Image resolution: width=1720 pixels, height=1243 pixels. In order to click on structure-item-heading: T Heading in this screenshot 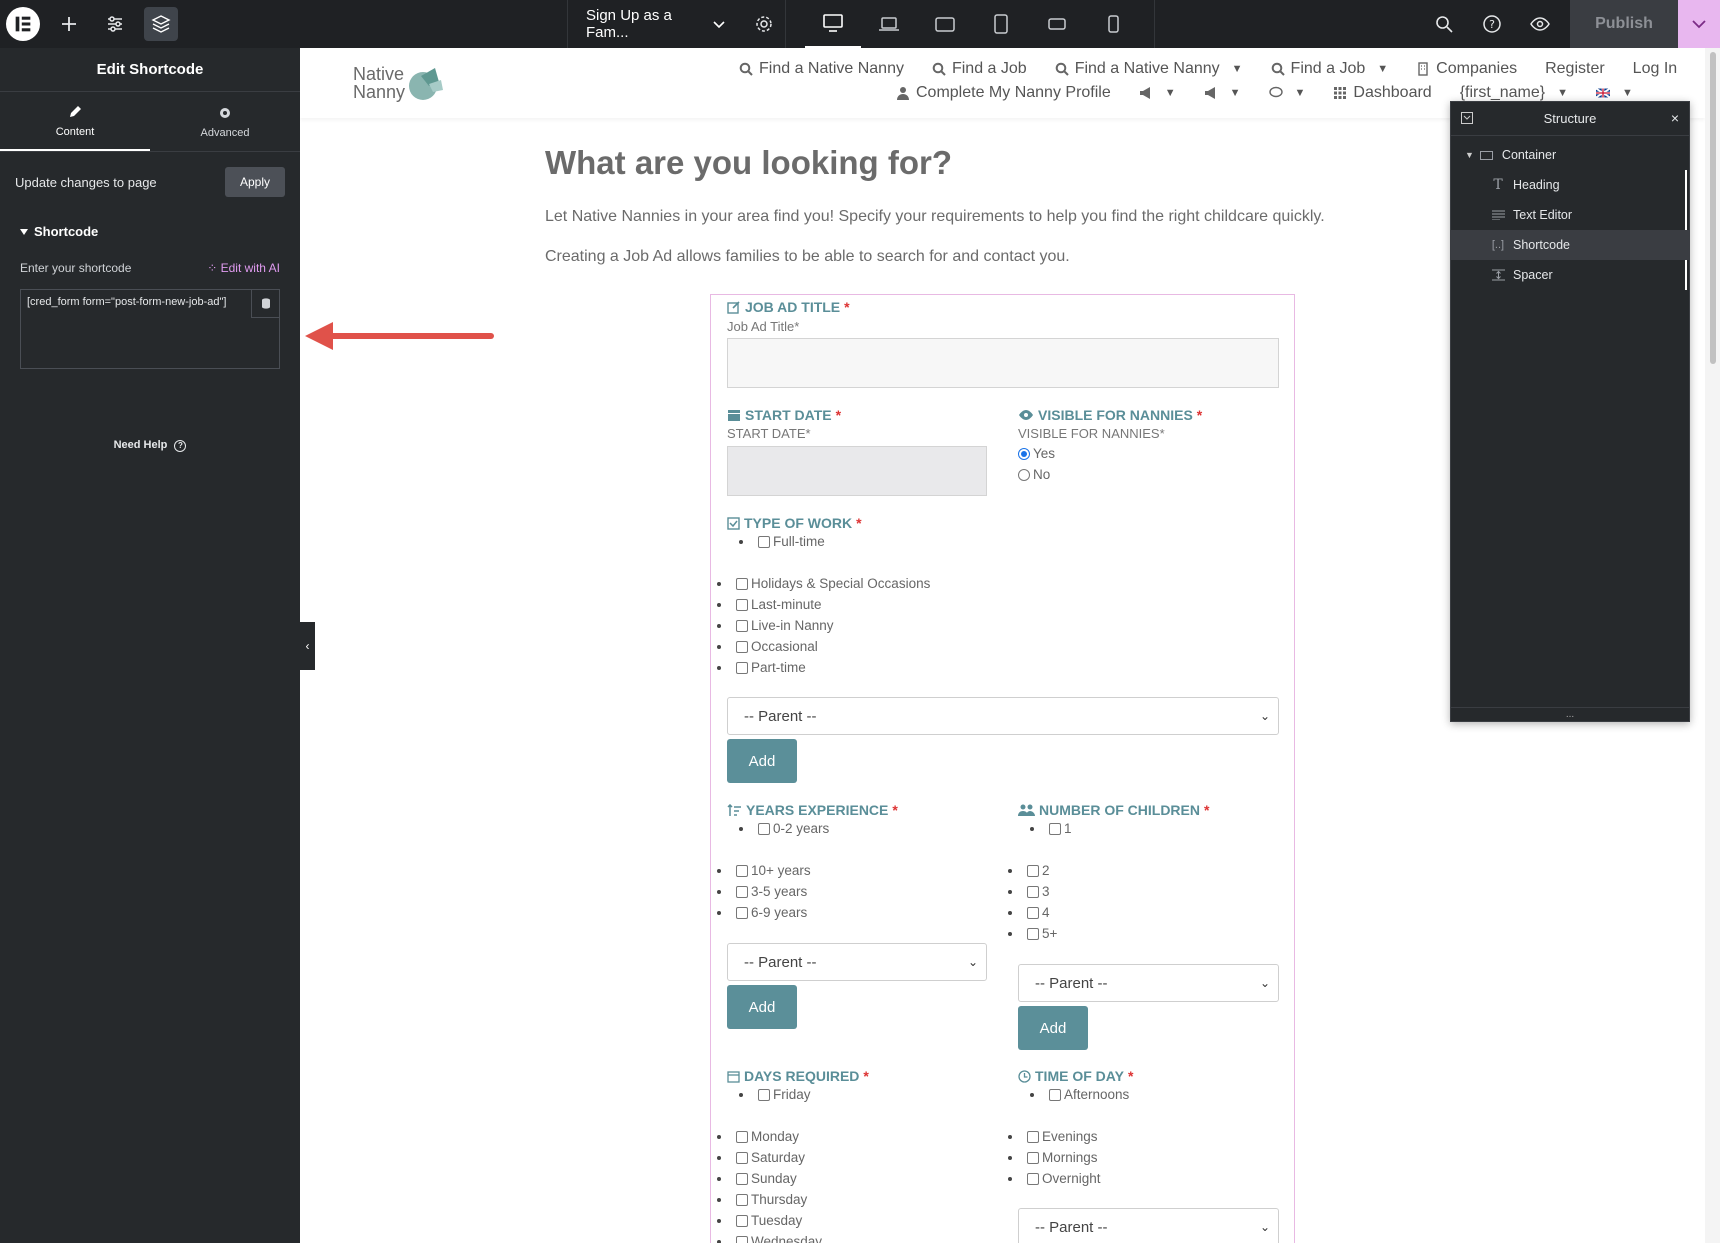, I will do `click(1570, 185)`.